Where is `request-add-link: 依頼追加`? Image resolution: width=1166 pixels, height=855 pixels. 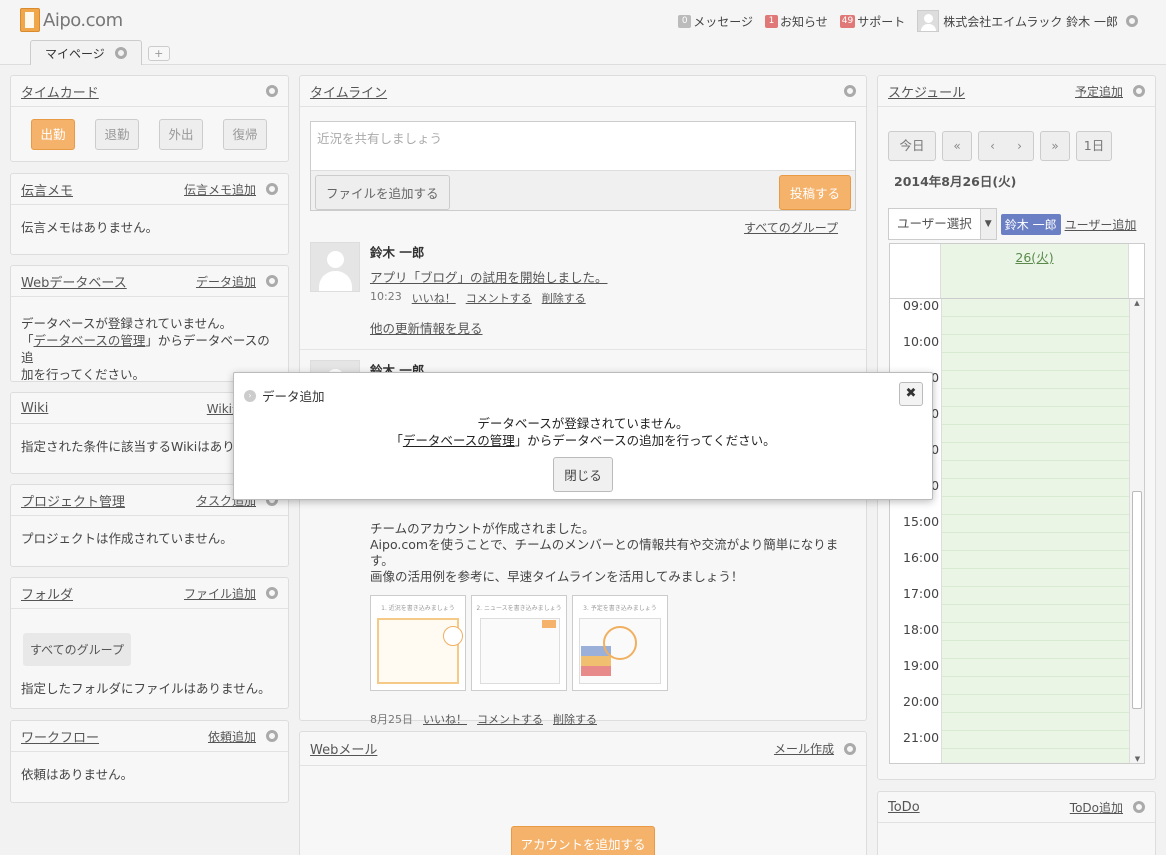
request-add-link: 依頼追加 is located at coordinates (232, 736).